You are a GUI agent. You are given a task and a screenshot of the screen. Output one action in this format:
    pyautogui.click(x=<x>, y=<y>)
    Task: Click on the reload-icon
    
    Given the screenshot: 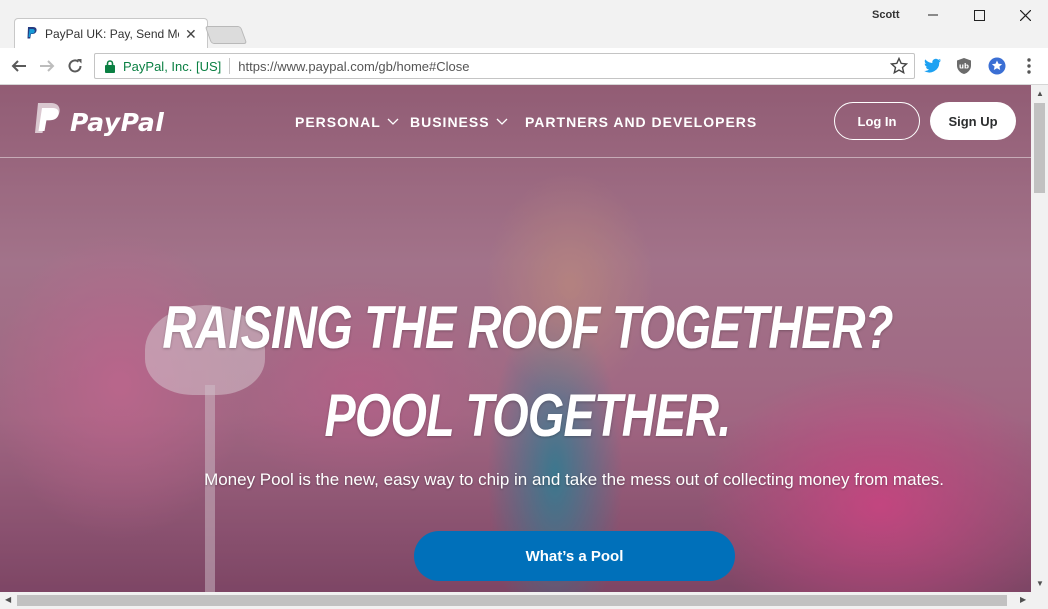 What is the action you would take?
    pyautogui.click(x=75, y=66)
    